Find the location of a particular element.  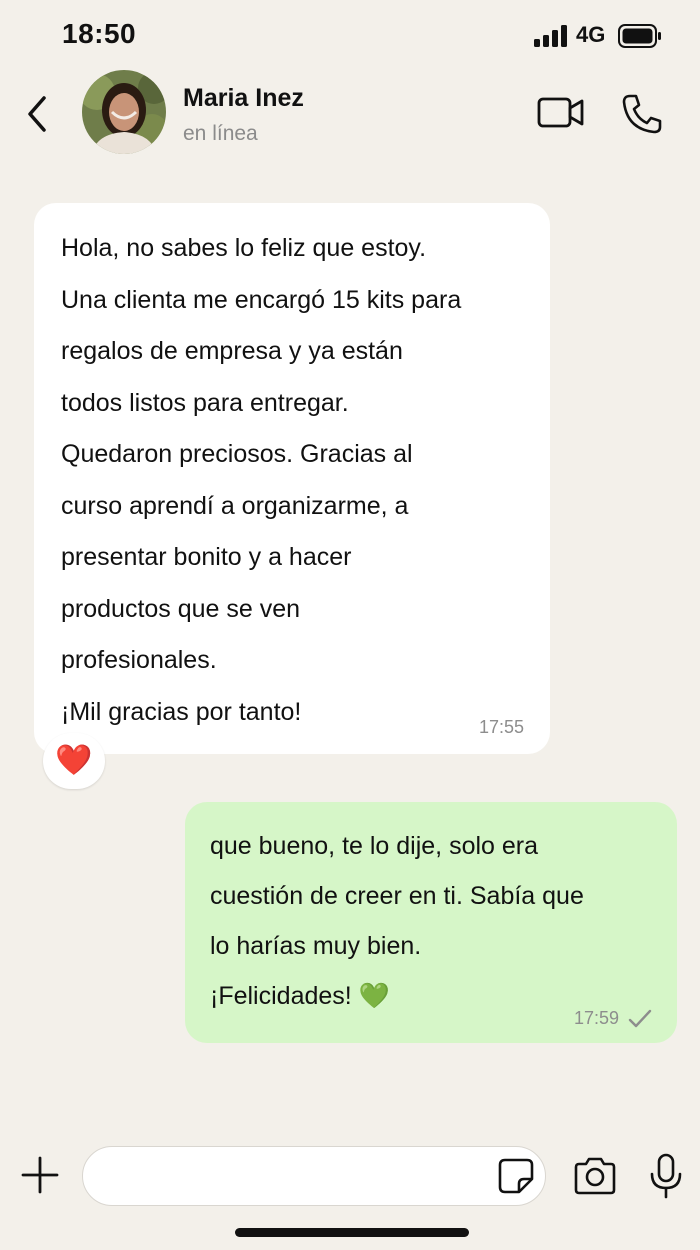

sticker-icon is located at coordinates (516, 1176).